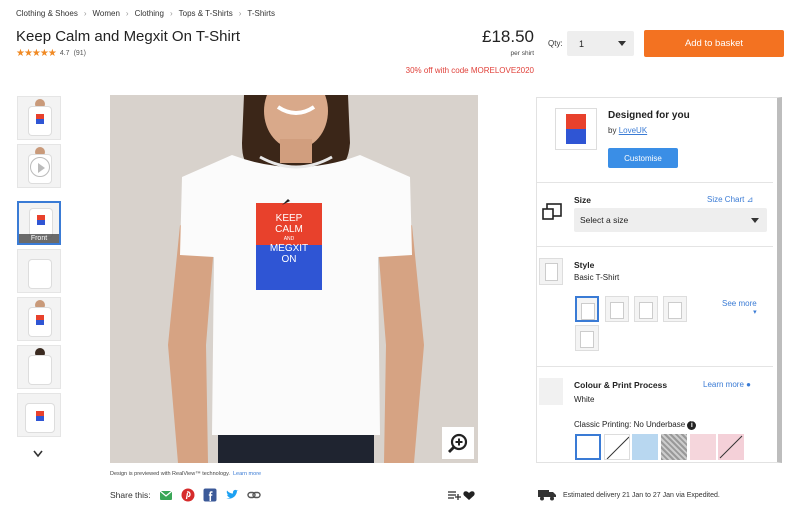  Describe the element at coordinates (597, 277) in the screenshot. I see `style-value: Basic T-Shirt` at that location.